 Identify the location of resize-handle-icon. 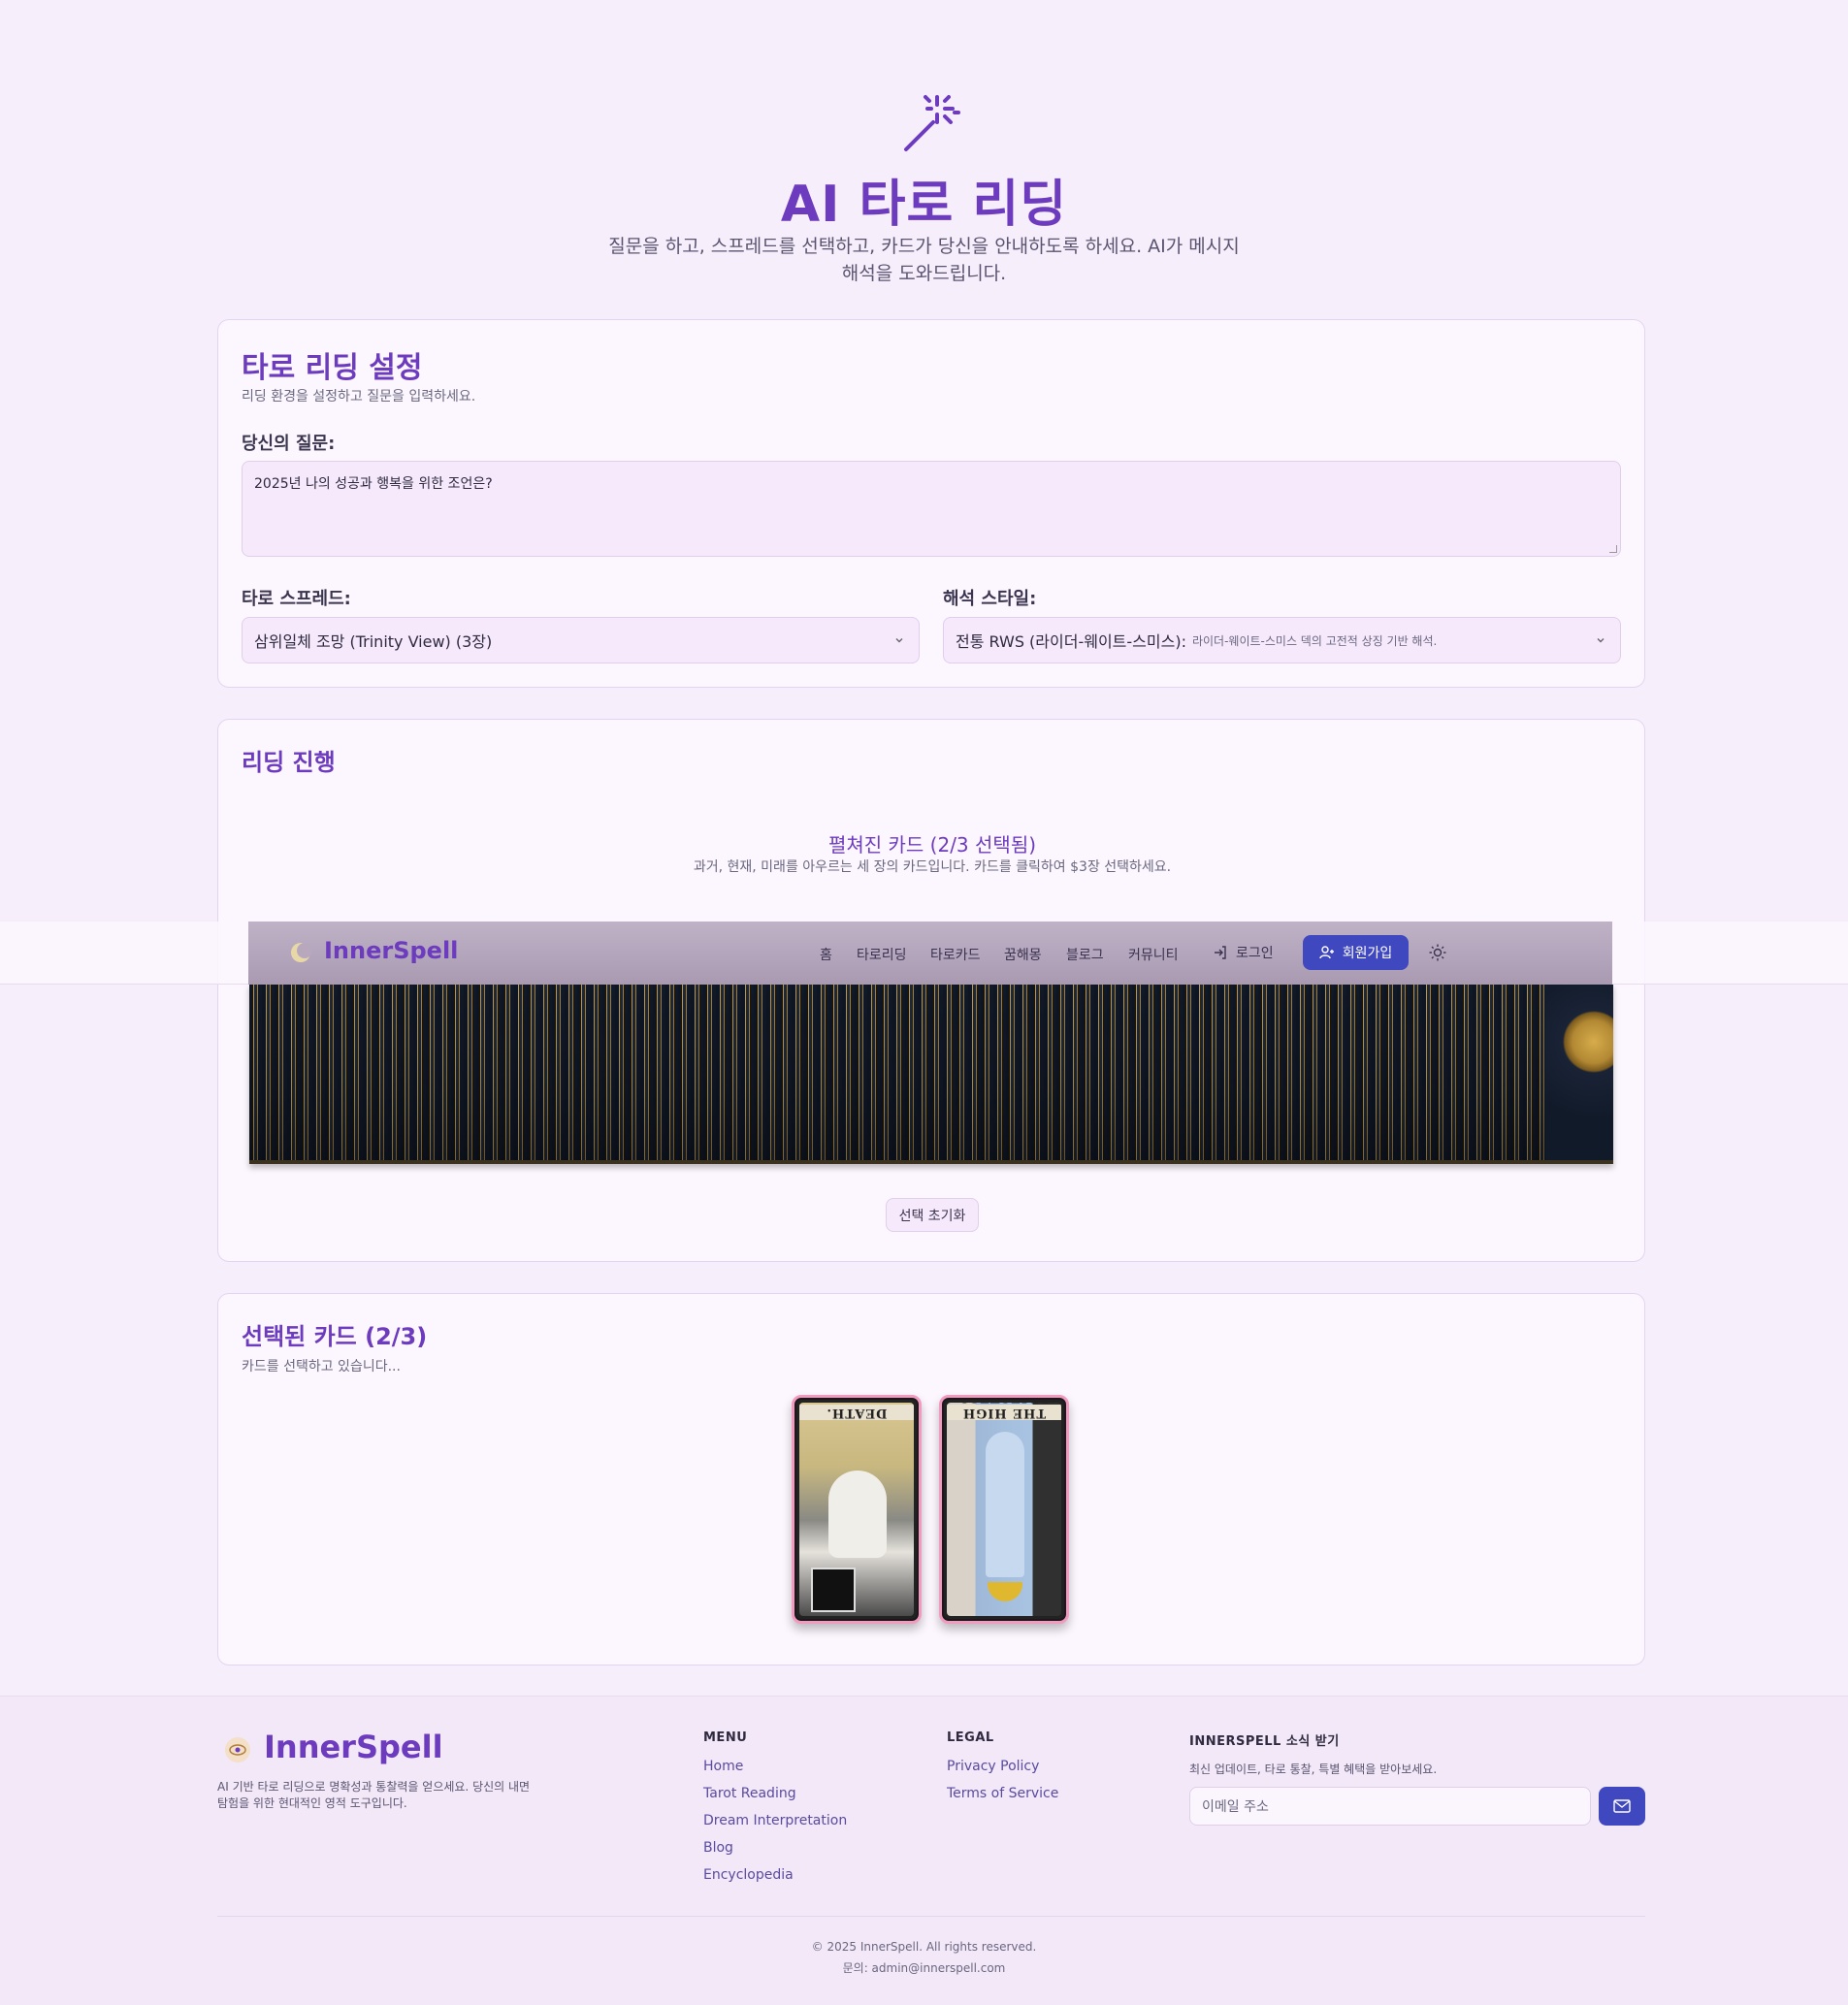
(1613, 549).